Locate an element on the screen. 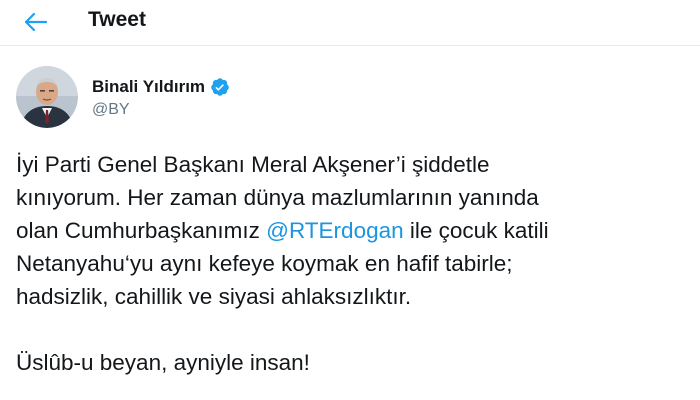 The width and height of the screenshot is (700, 400). verified-badge-icon is located at coordinates (220, 87).